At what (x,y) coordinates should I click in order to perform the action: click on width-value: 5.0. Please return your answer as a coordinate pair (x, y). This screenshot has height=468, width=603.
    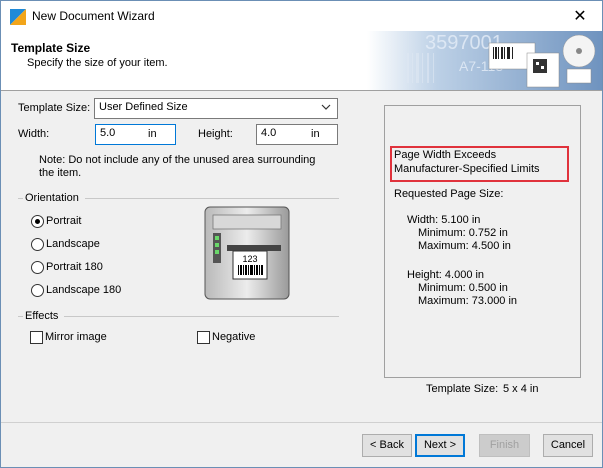
    Looking at the image, I should click on (108, 133).